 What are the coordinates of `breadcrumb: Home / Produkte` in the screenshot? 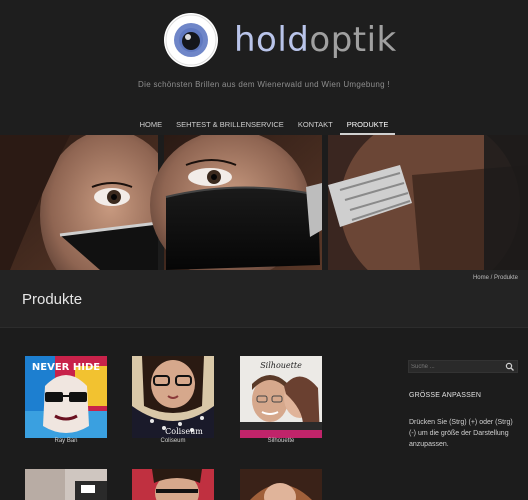 It's located at (495, 278).